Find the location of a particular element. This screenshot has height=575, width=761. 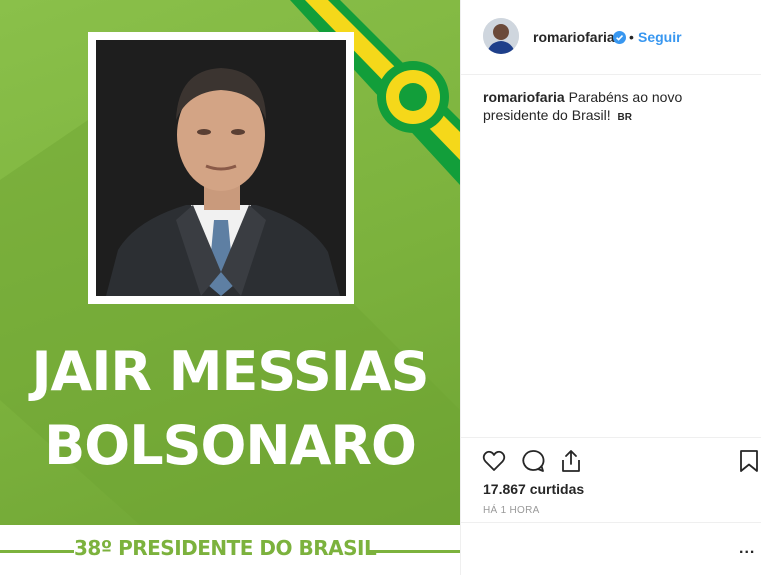

subtitle-divider-right is located at coordinates (414, 551).